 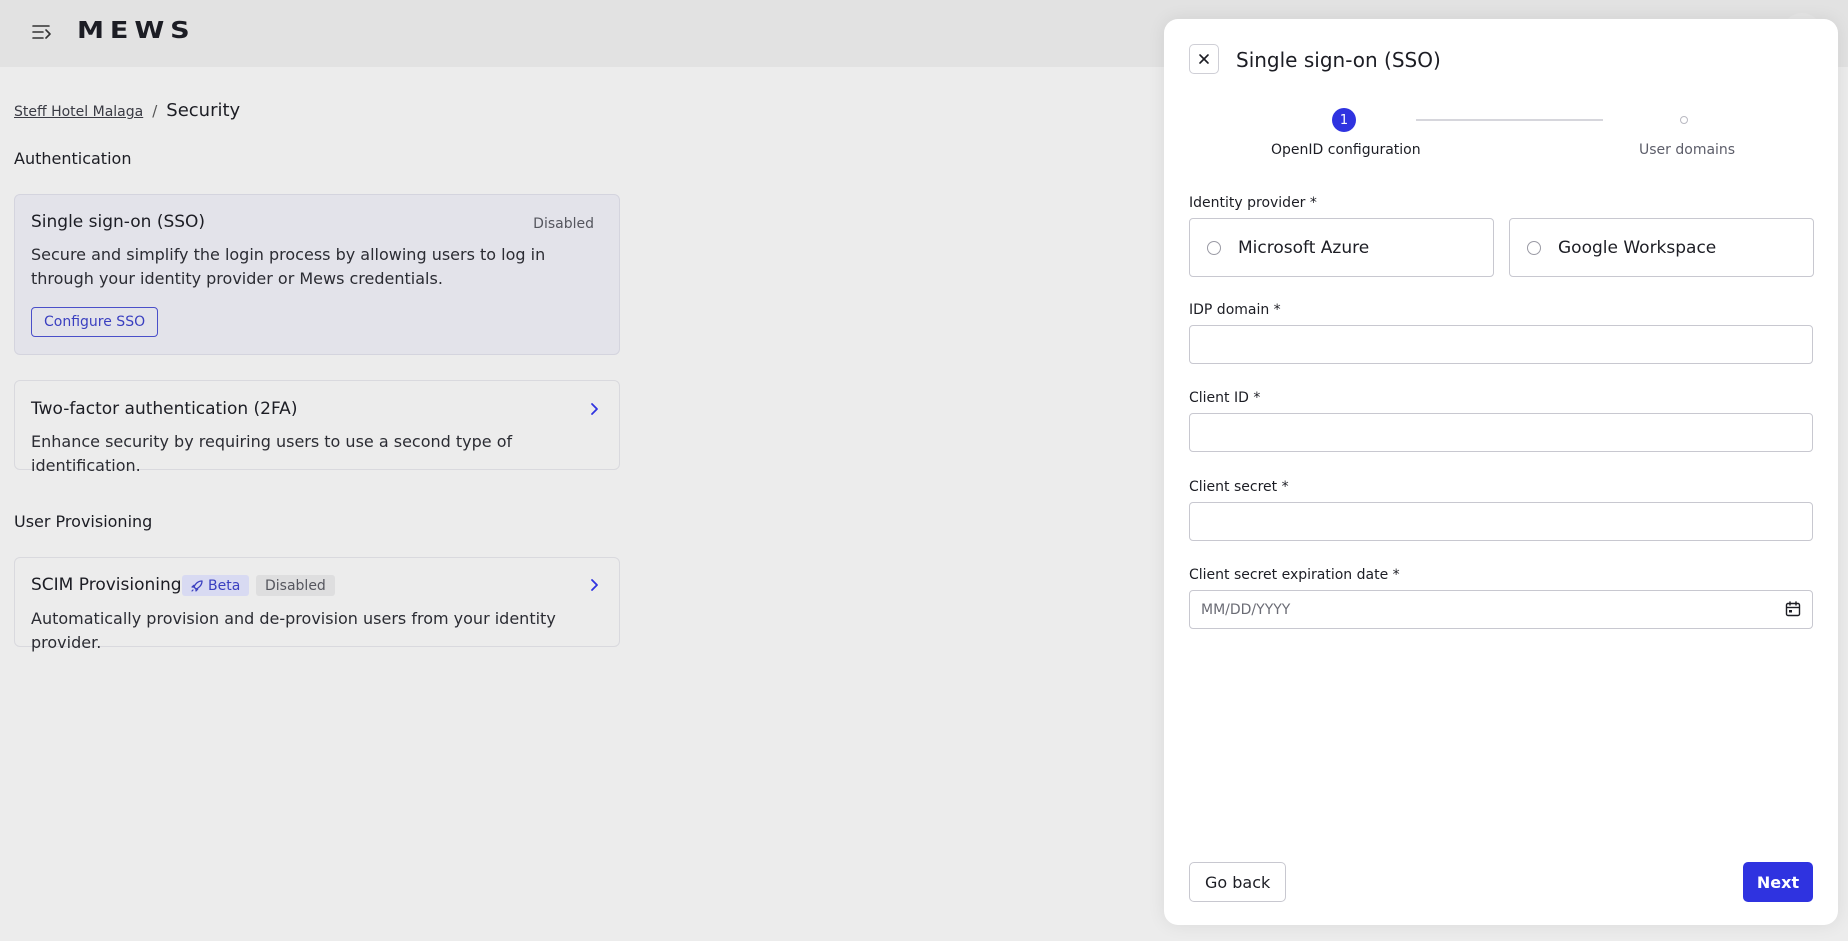 What do you see at coordinates (1501, 432) in the screenshot?
I see `client-id-input` at bounding box center [1501, 432].